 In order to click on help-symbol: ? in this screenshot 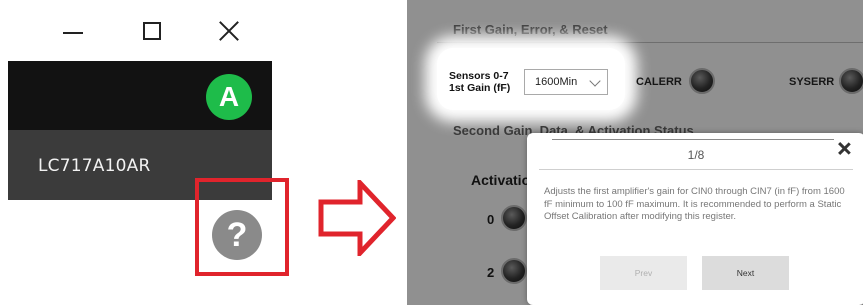, I will do `click(237, 235)`.